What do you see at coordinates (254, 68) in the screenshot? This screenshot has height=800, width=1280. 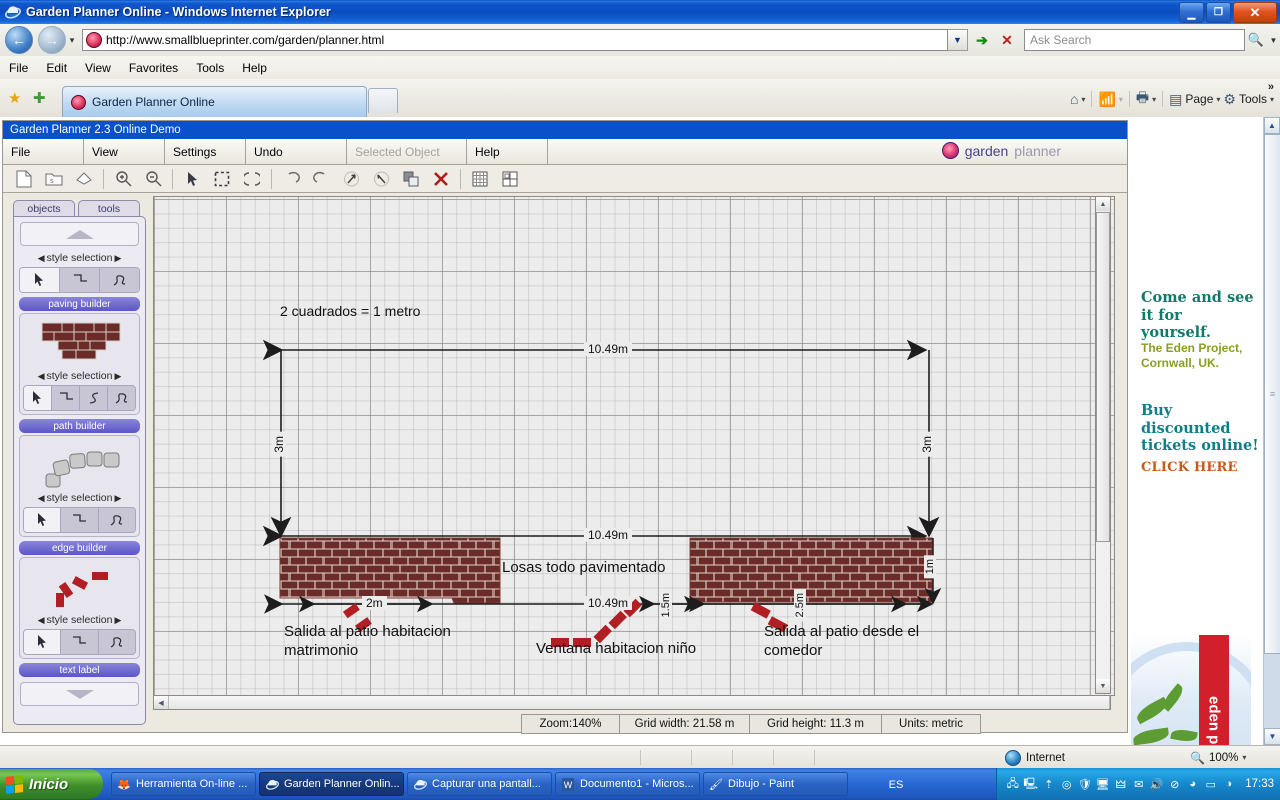 I see `menu-help: Help` at bounding box center [254, 68].